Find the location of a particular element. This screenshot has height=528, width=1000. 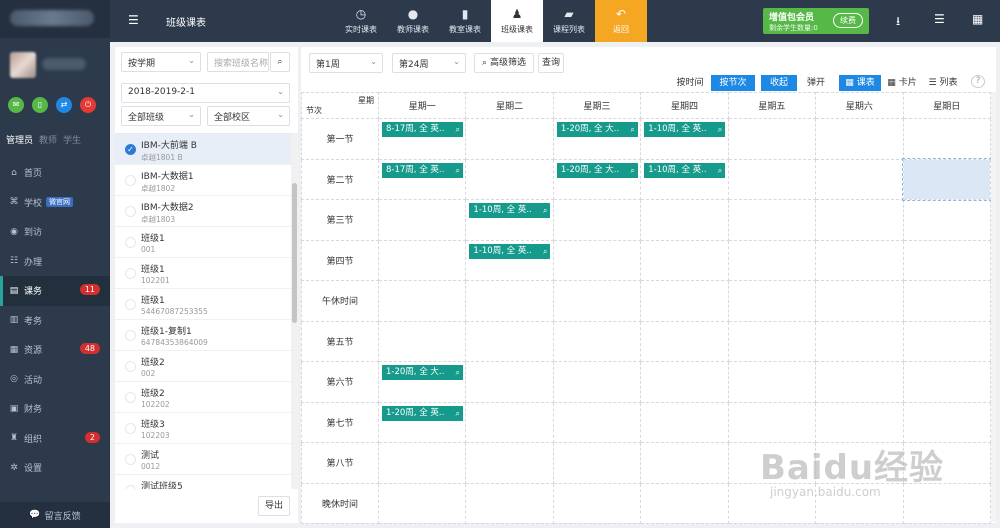

collapse-button: 收起 is located at coordinates (779, 83).